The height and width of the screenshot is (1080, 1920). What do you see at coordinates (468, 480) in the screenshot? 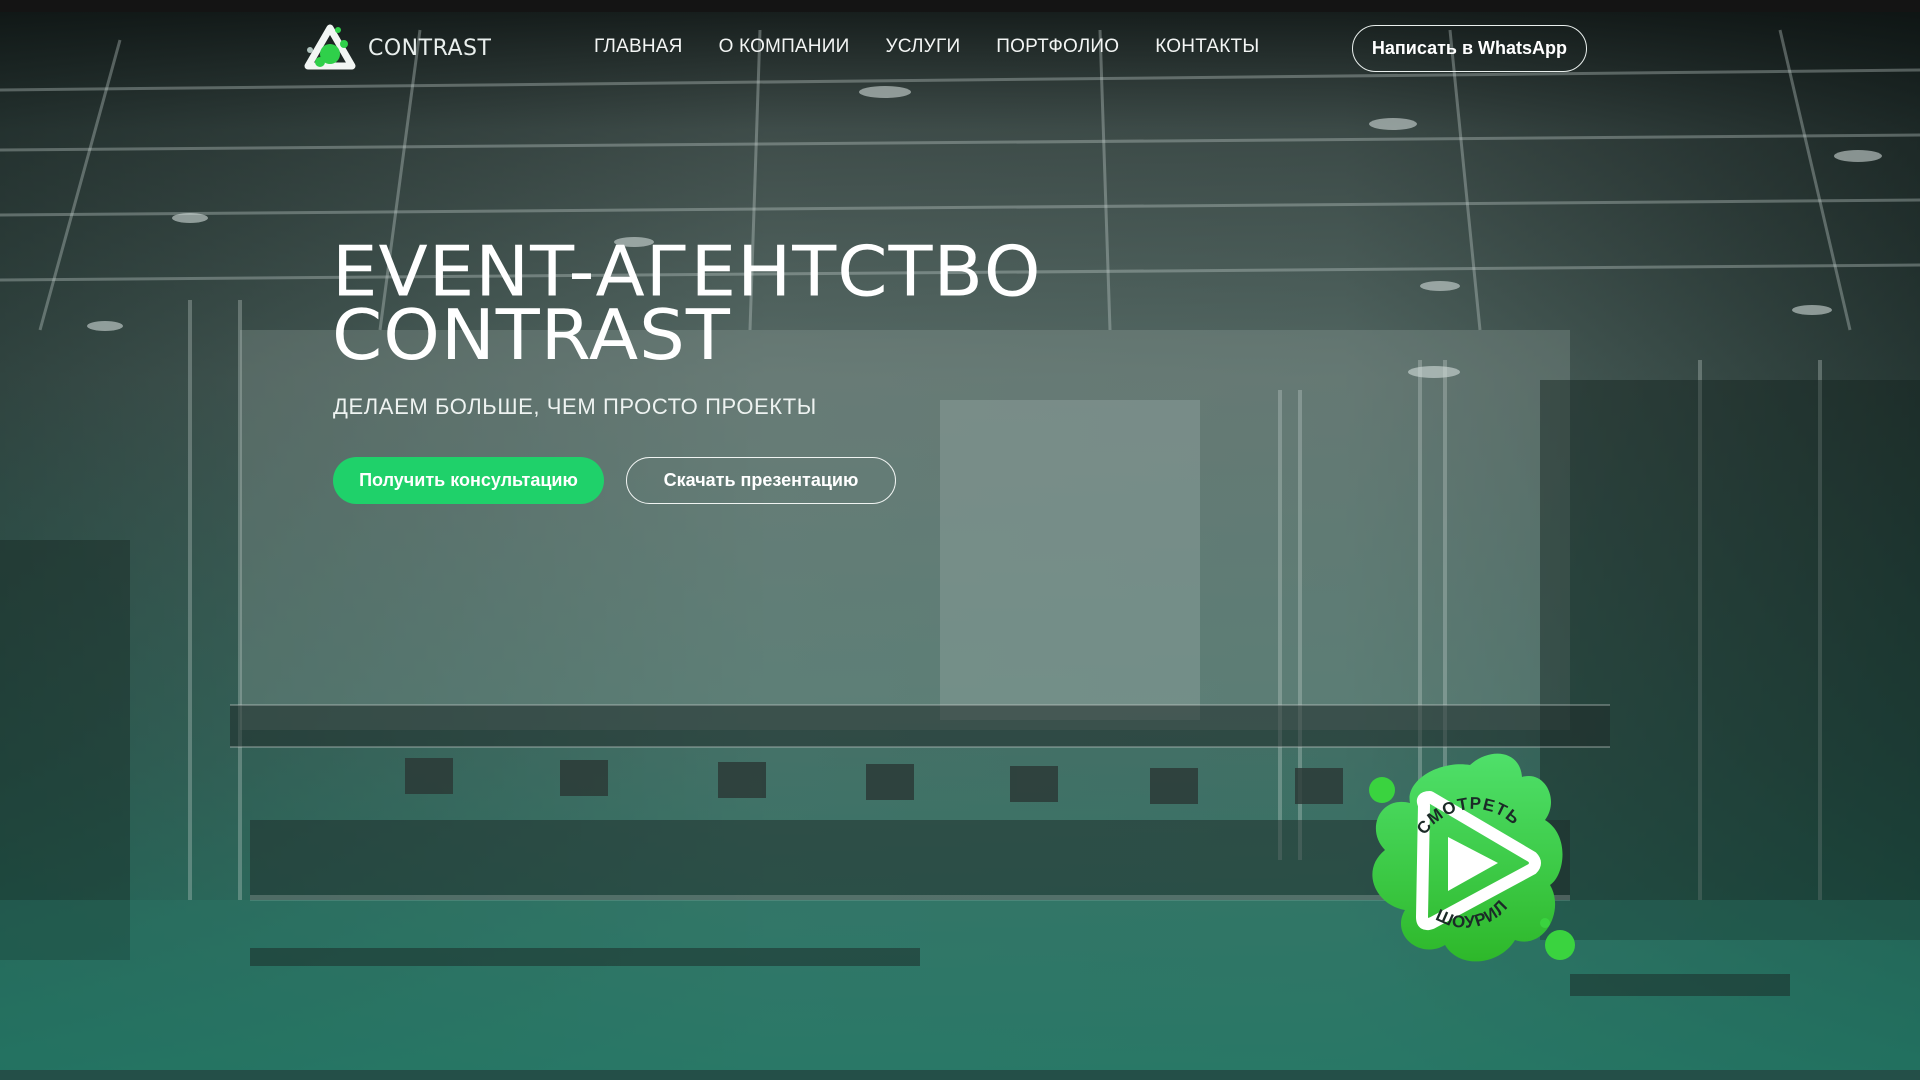
I see `get-consultation-button: Получить консультацию` at bounding box center [468, 480].